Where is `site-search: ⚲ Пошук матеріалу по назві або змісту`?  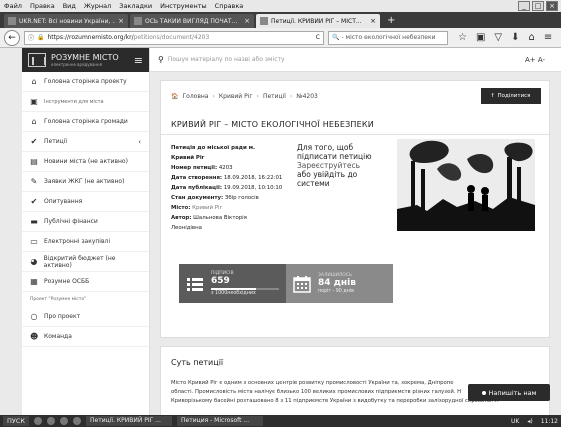
site-search: ⚲ Пошук матеріалу по назві або змісту is located at coordinates (278, 59).